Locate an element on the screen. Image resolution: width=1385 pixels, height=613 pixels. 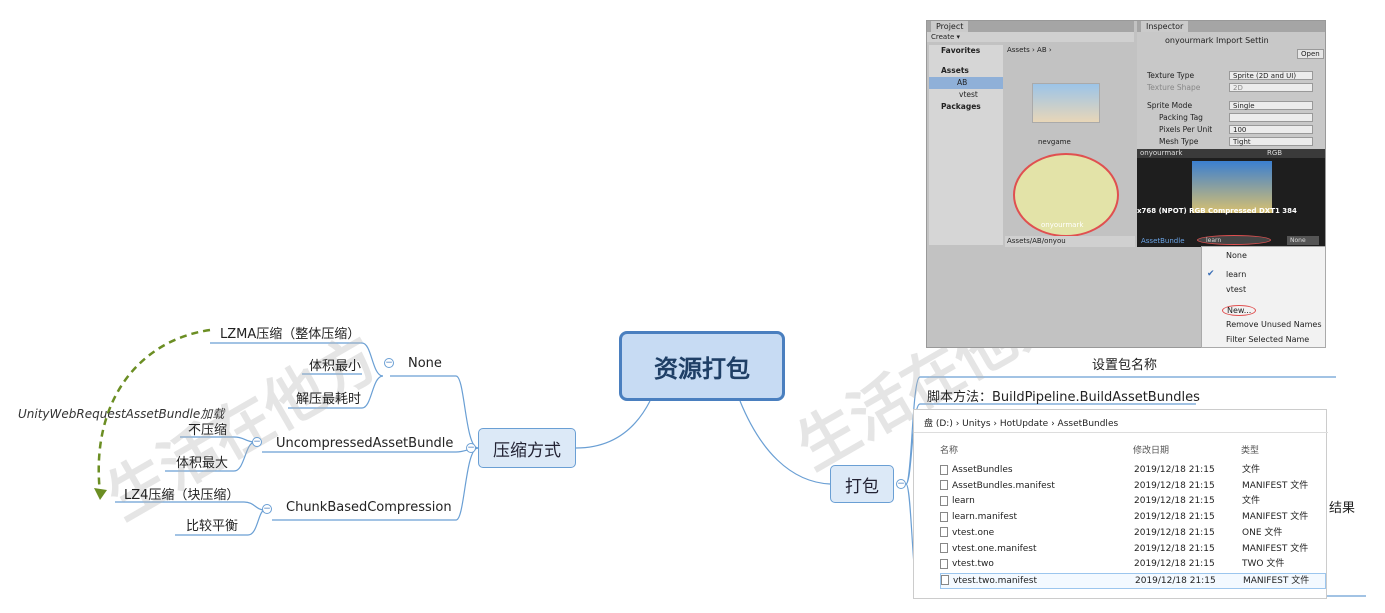
path-bar: Assets/AB/onyou is located at coordinates (1070, 241).